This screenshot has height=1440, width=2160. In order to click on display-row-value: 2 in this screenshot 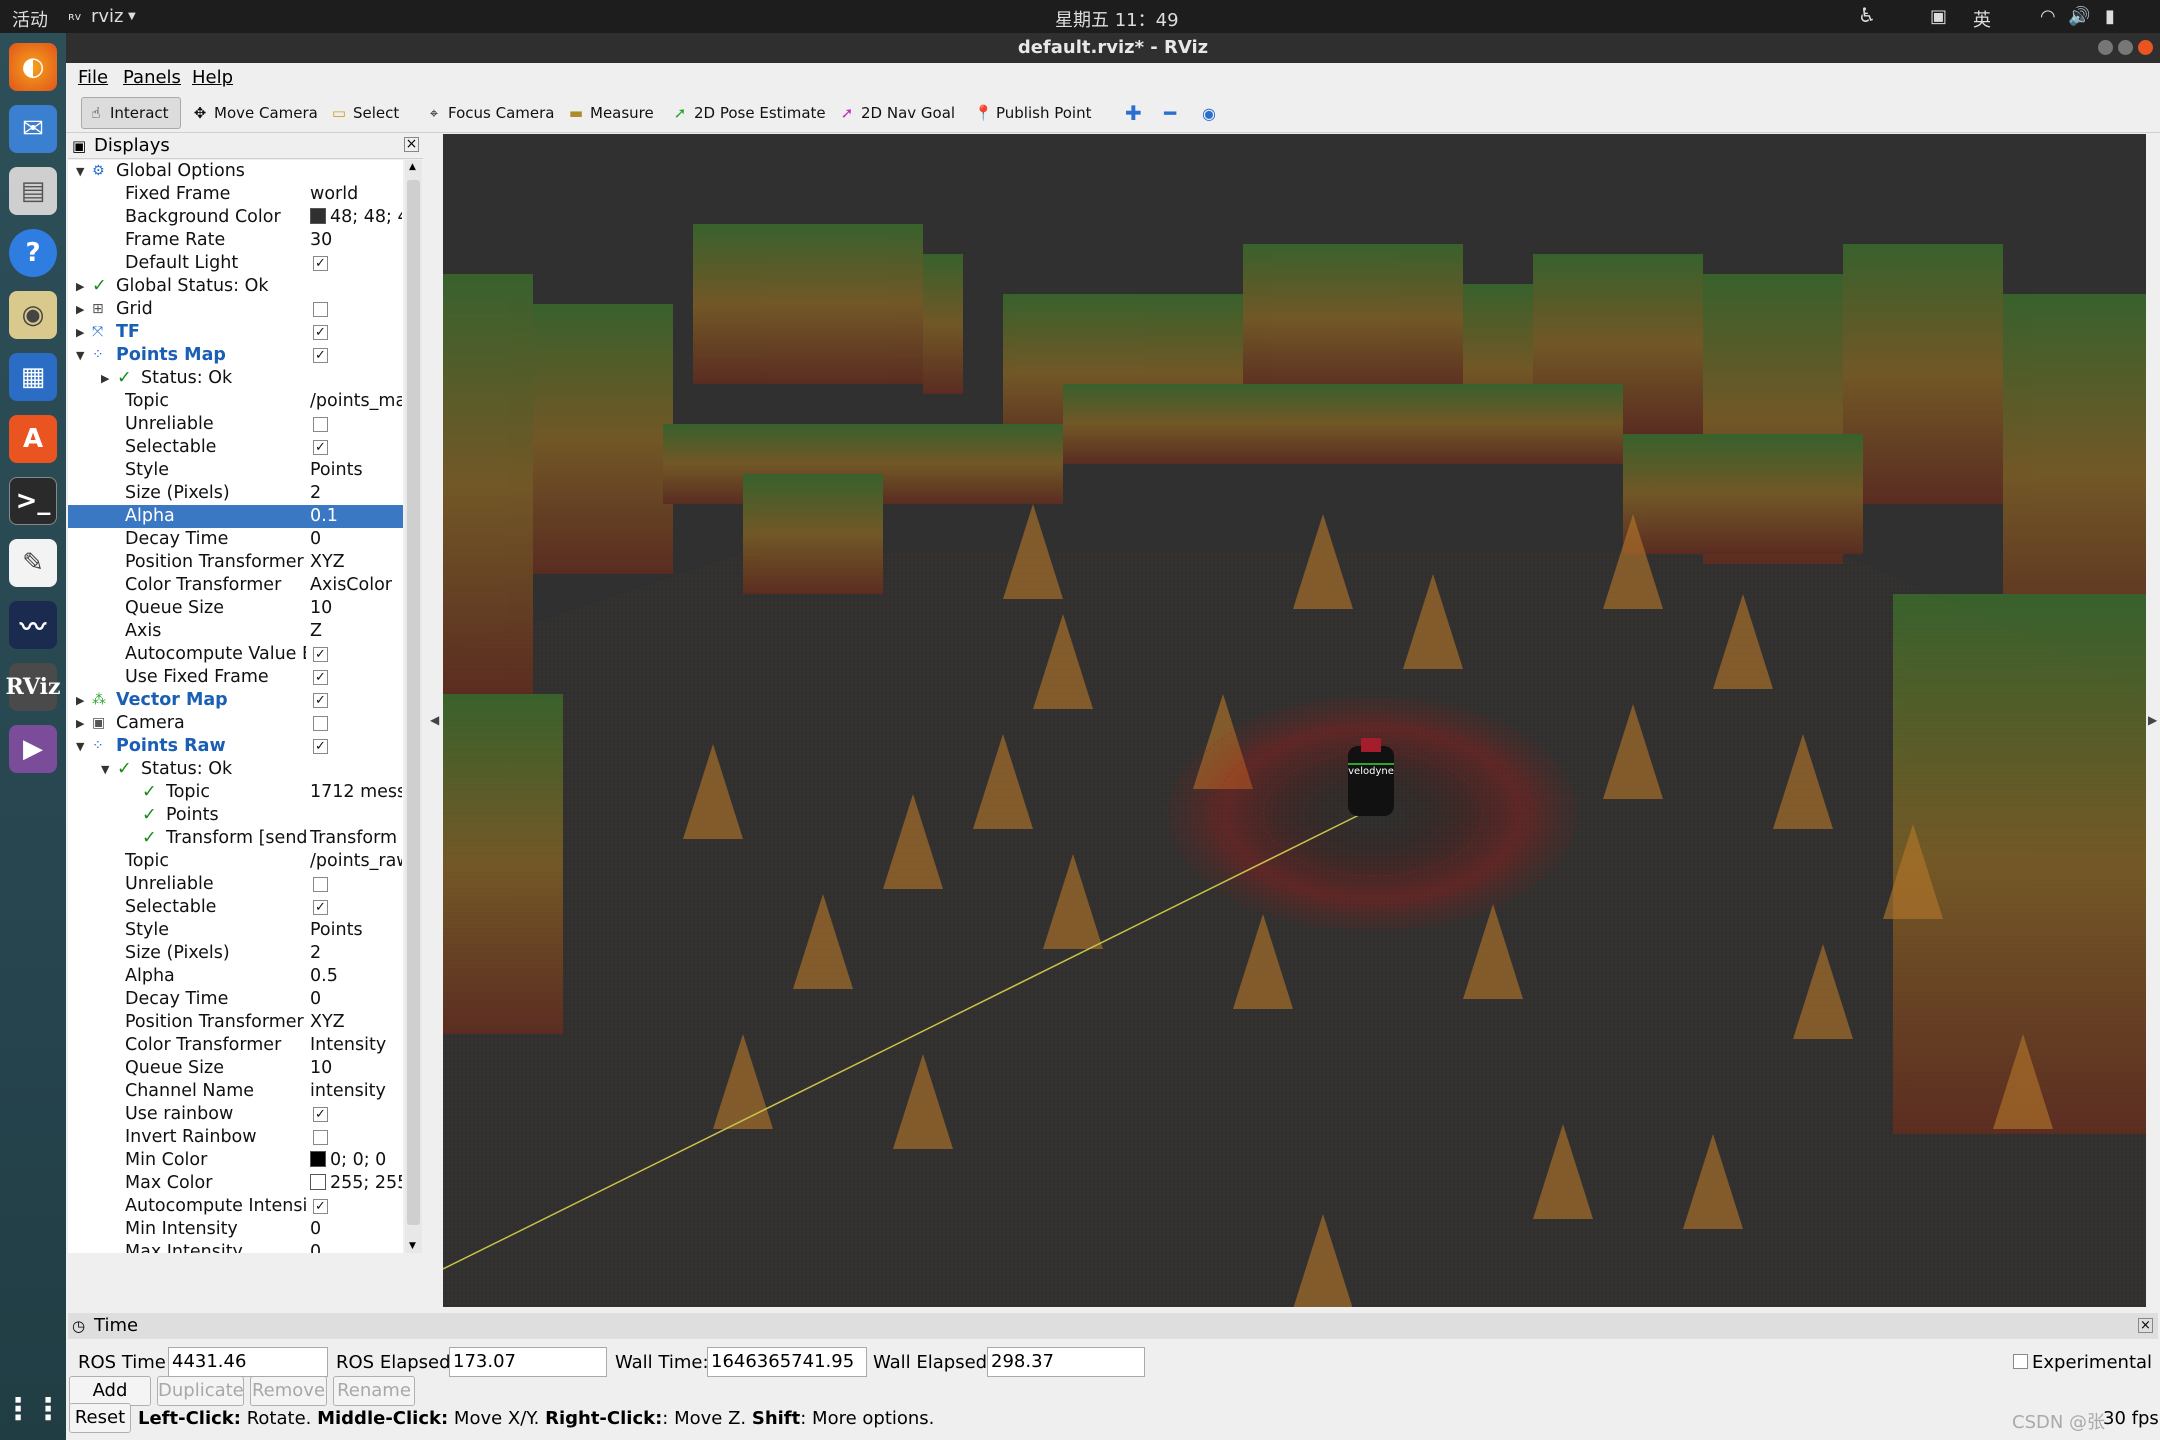, I will do `click(356, 953)`.